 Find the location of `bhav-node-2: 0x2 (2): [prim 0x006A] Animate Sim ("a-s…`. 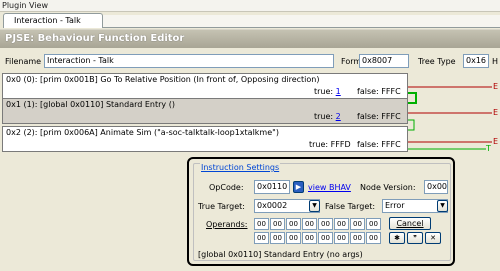

bhav-node-2: 0x2 (2): [prim 0x006A] Animate Sim ("a-s… is located at coordinates (205, 139).